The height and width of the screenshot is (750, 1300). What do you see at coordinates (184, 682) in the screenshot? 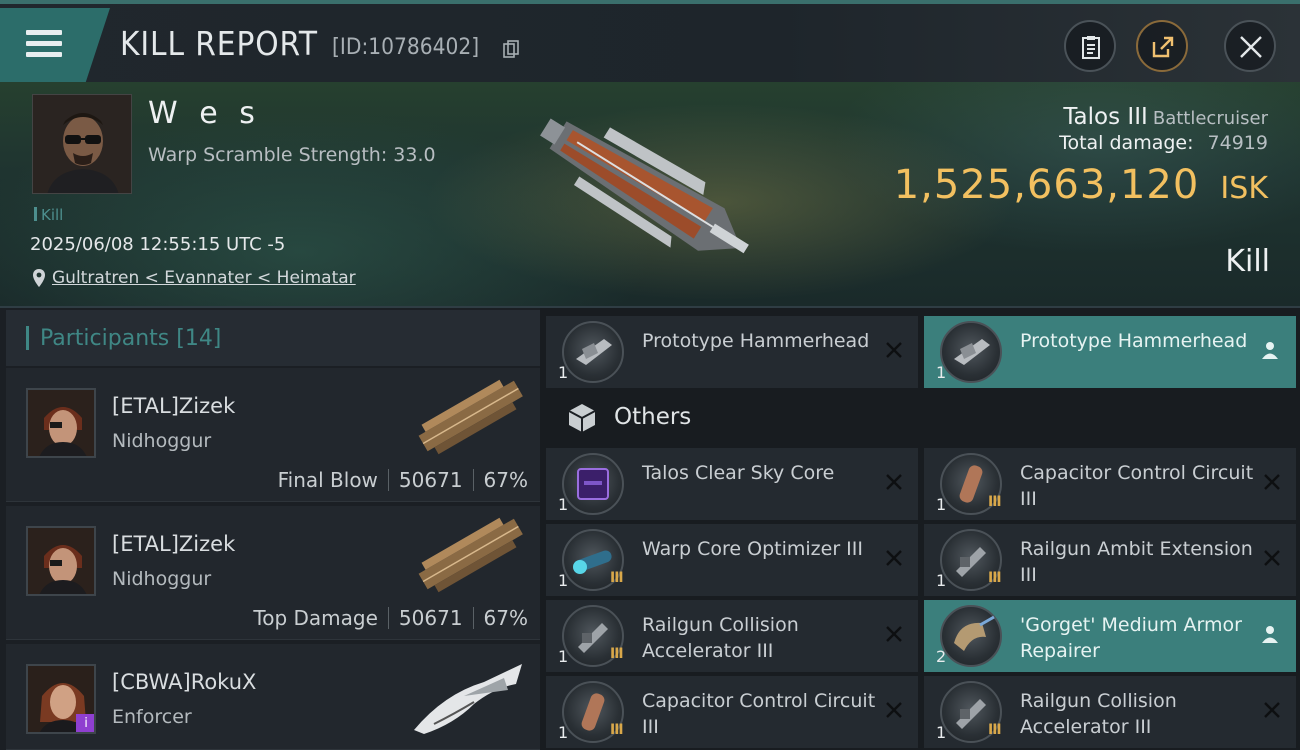
I see `participant-name: [CBWA]RokuX` at bounding box center [184, 682].